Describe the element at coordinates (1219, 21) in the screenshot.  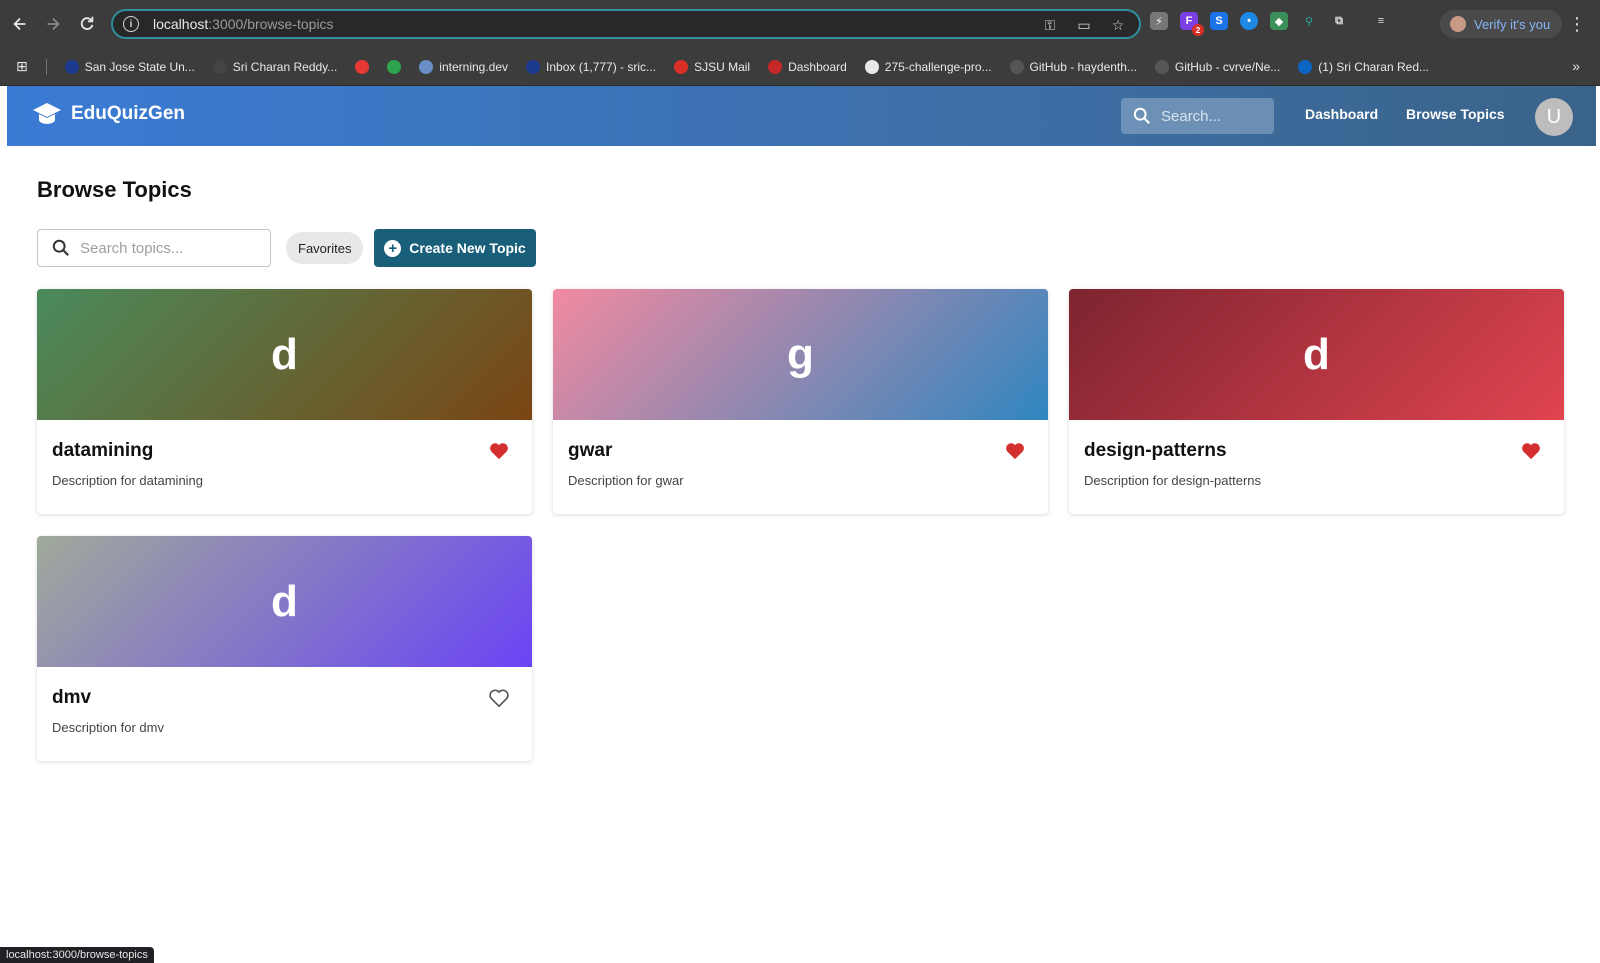
I see `extension-icon: S` at that location.